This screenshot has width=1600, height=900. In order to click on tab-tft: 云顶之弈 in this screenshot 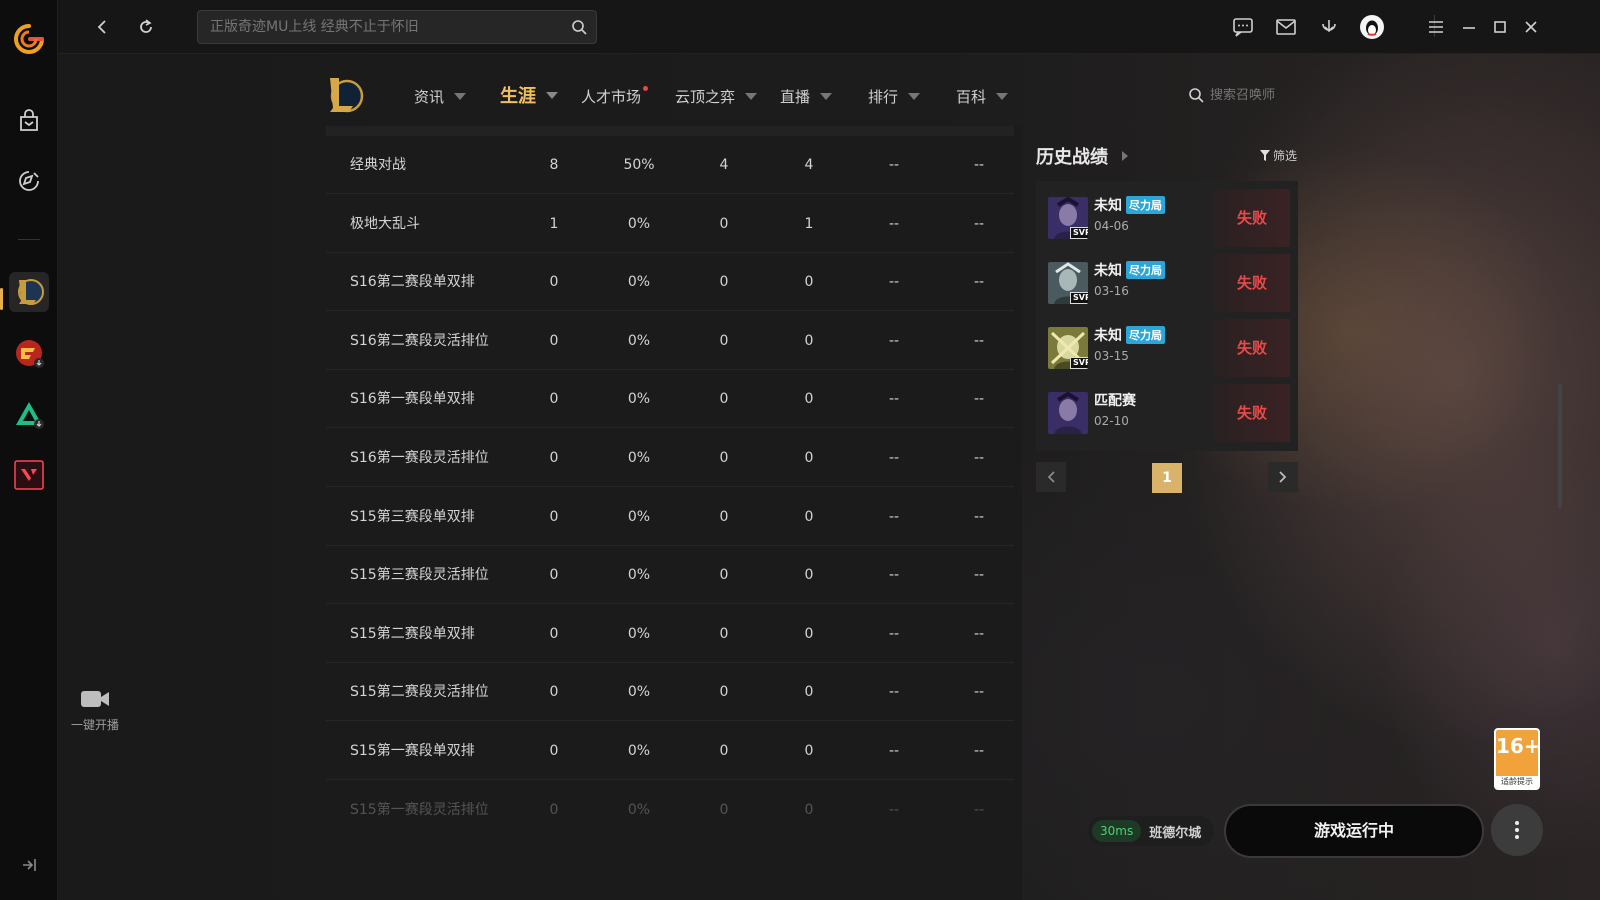, I will do `click(716, 96)`.